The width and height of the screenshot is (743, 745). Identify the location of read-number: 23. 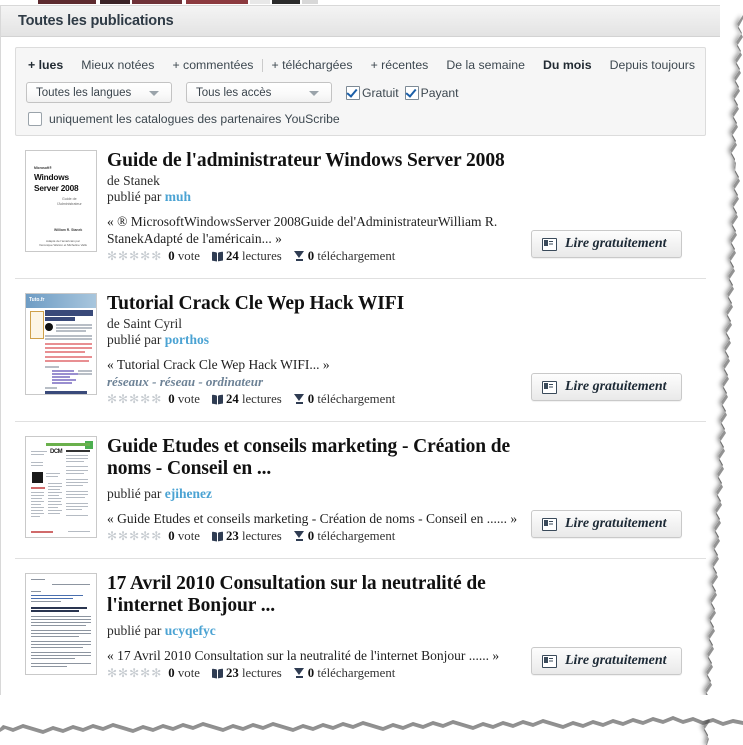
(232, 673).